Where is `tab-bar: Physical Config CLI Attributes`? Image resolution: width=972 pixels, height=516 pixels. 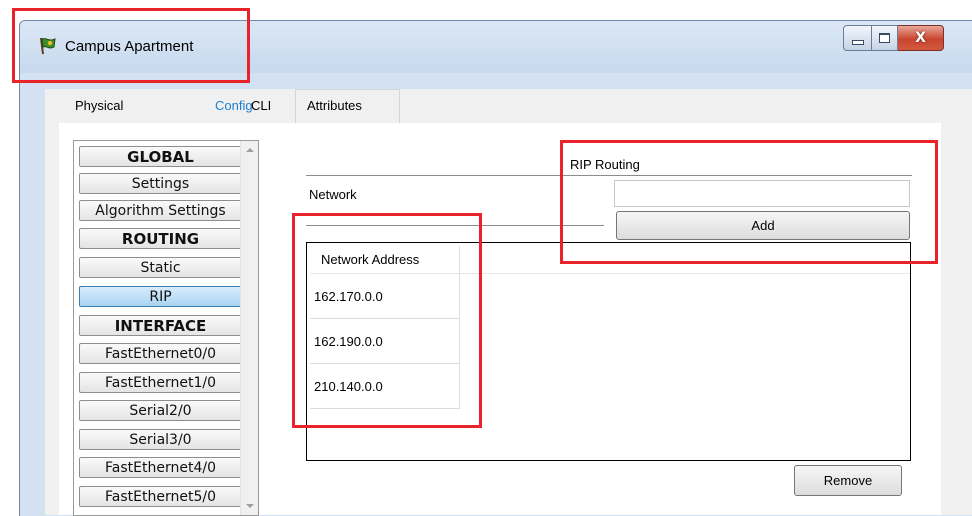
tab-bar: Physical Config CLI Attributes is located at coordinates (508, 108).